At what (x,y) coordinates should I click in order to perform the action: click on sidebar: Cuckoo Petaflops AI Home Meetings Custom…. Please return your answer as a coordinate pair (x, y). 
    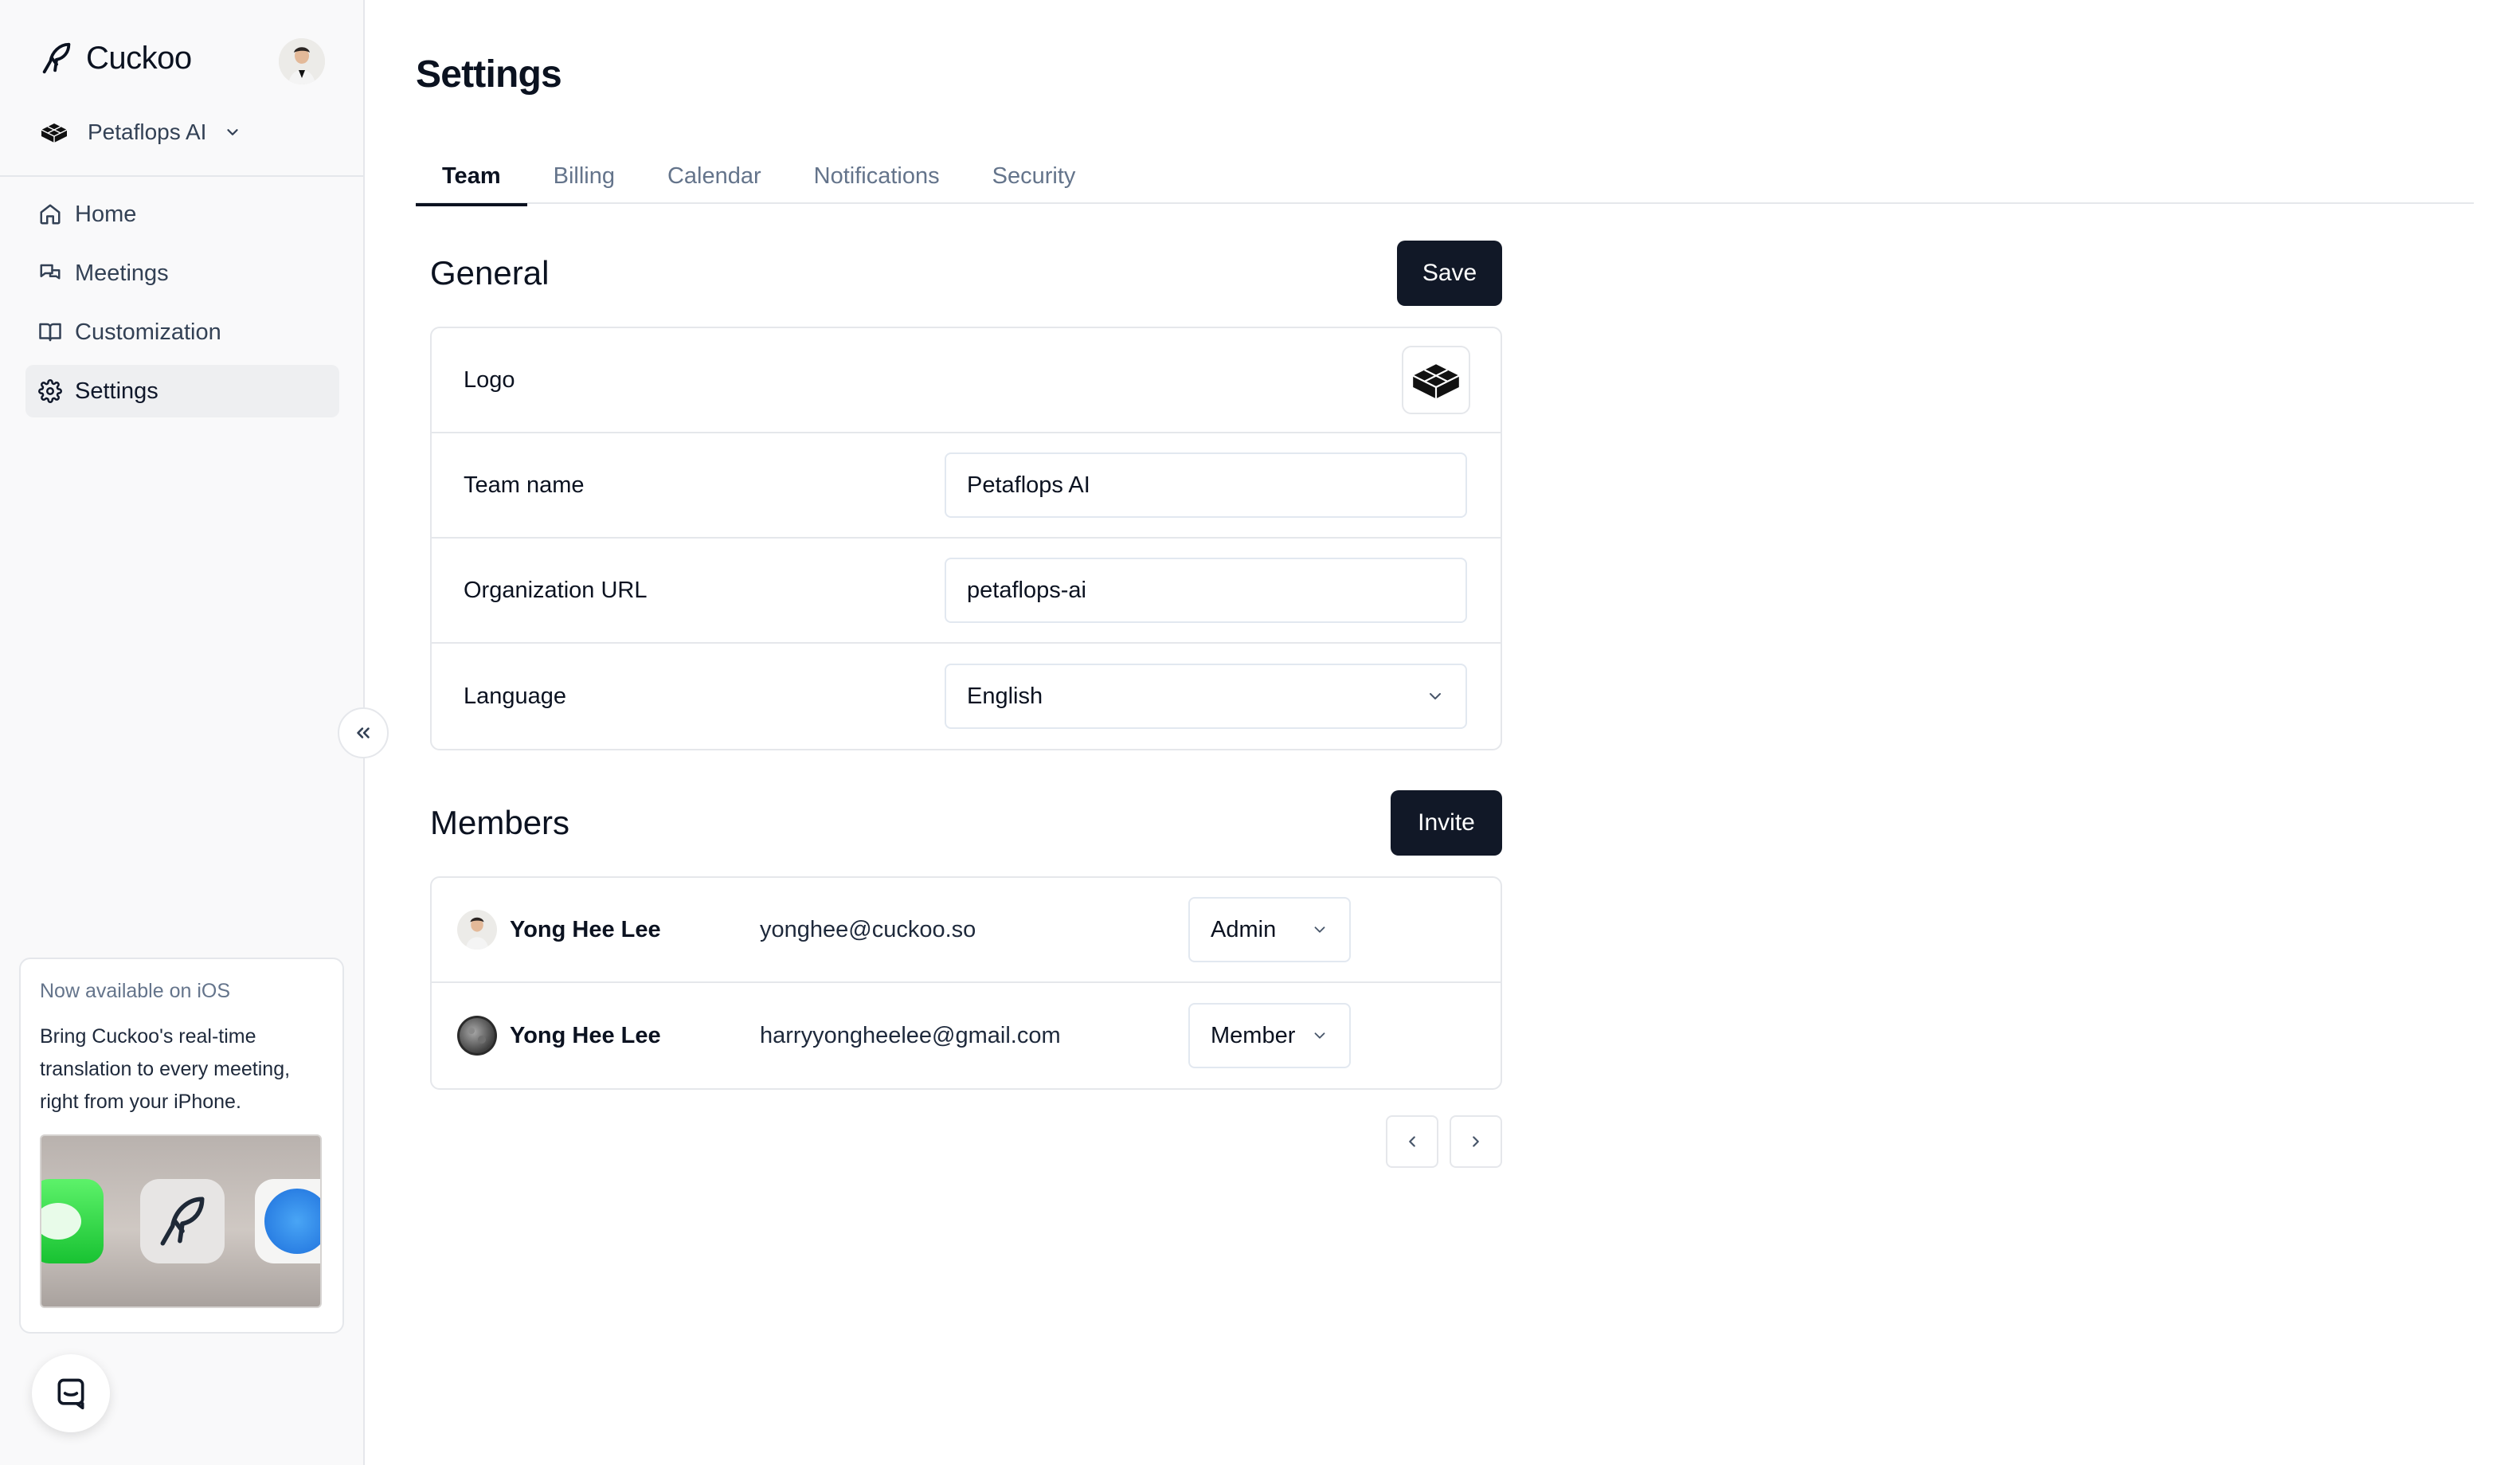
    Looking at the image, I should click on (182, 732).